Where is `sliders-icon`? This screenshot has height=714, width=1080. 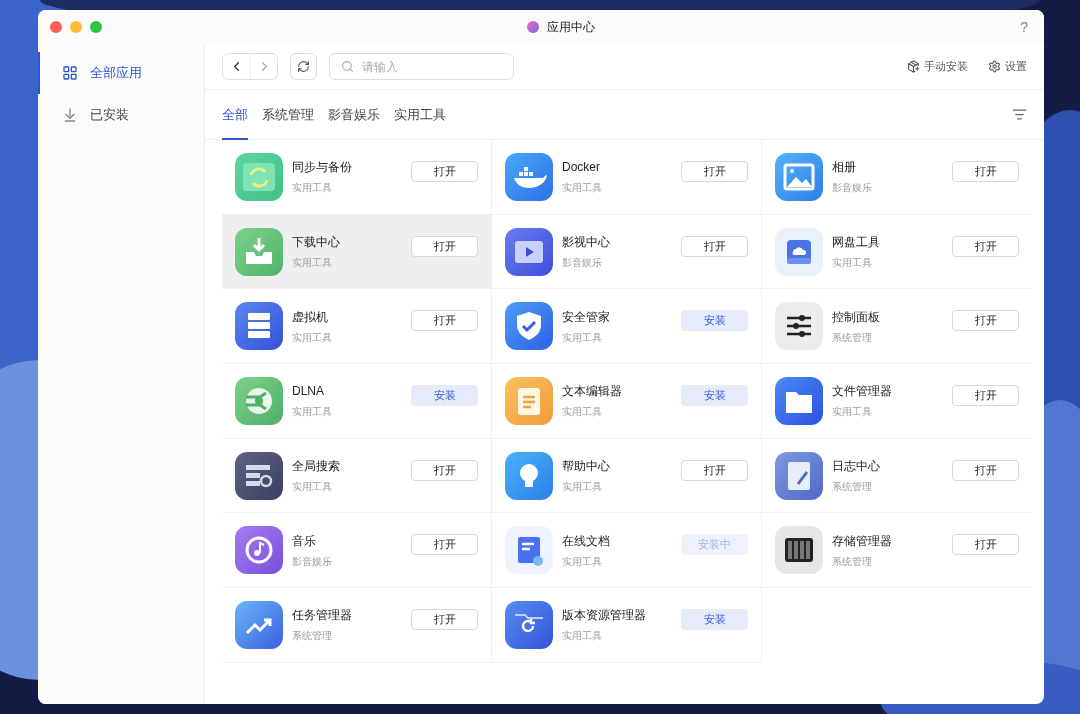
sliders-icon is located at coordinates (799, 326).